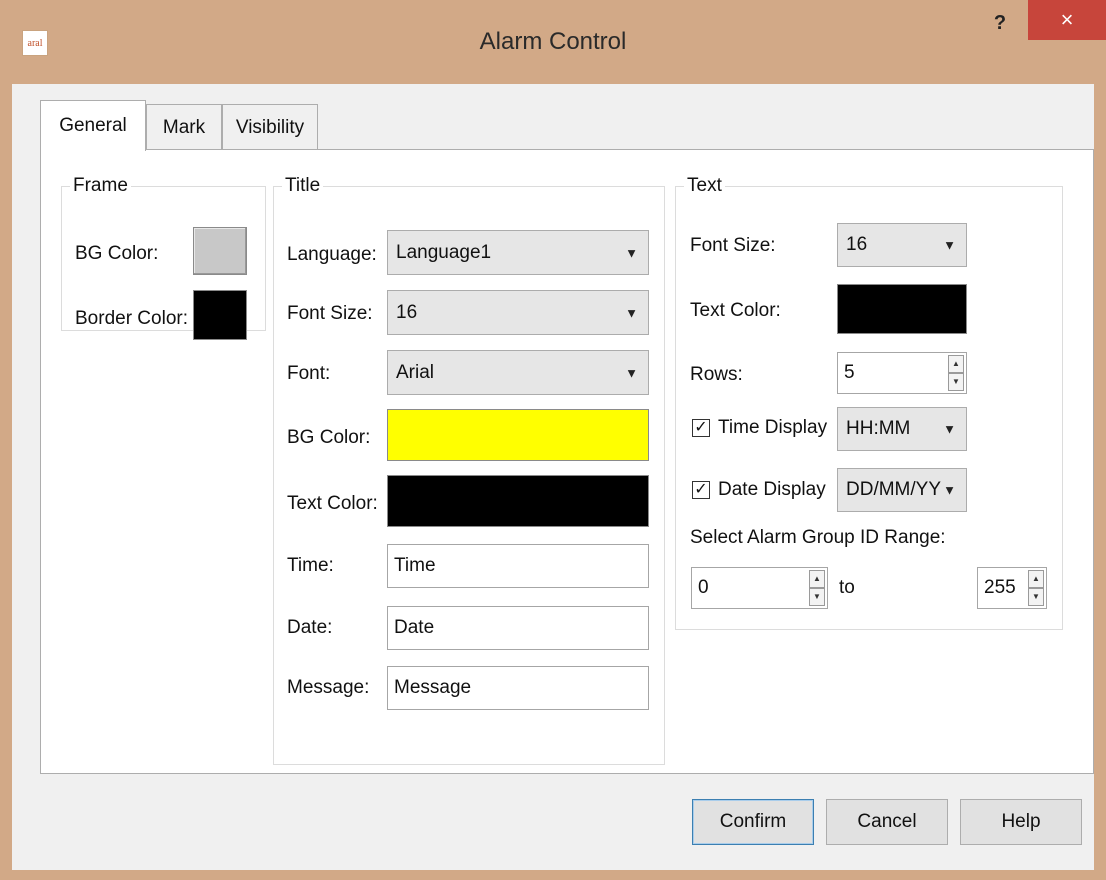 The height and width of the screenshot is (880, 1106). Describe the element at coordinates (902, 245) in the screenshot. I see `text-font-size-dropdown: 16 ▼` at that location.